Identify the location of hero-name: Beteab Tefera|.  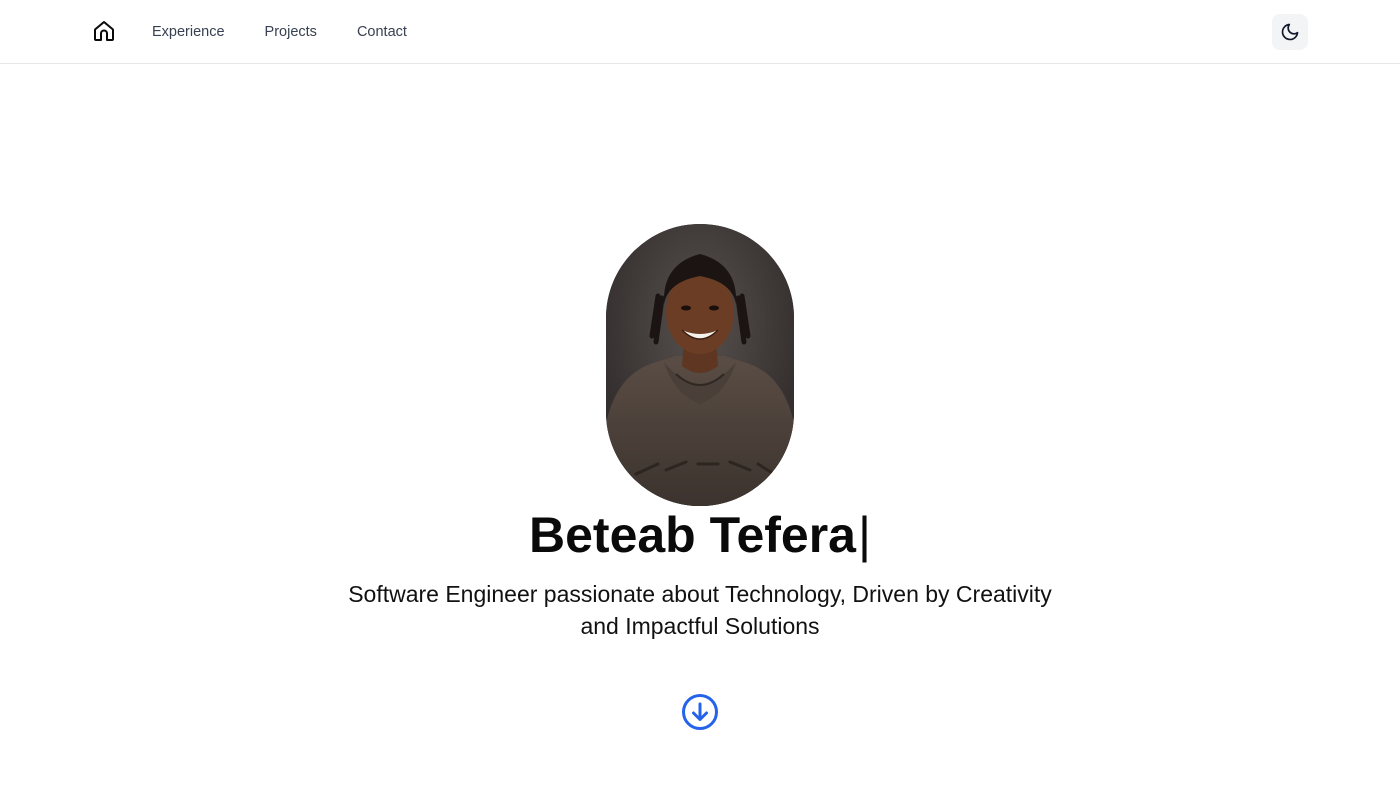
(700, 535).